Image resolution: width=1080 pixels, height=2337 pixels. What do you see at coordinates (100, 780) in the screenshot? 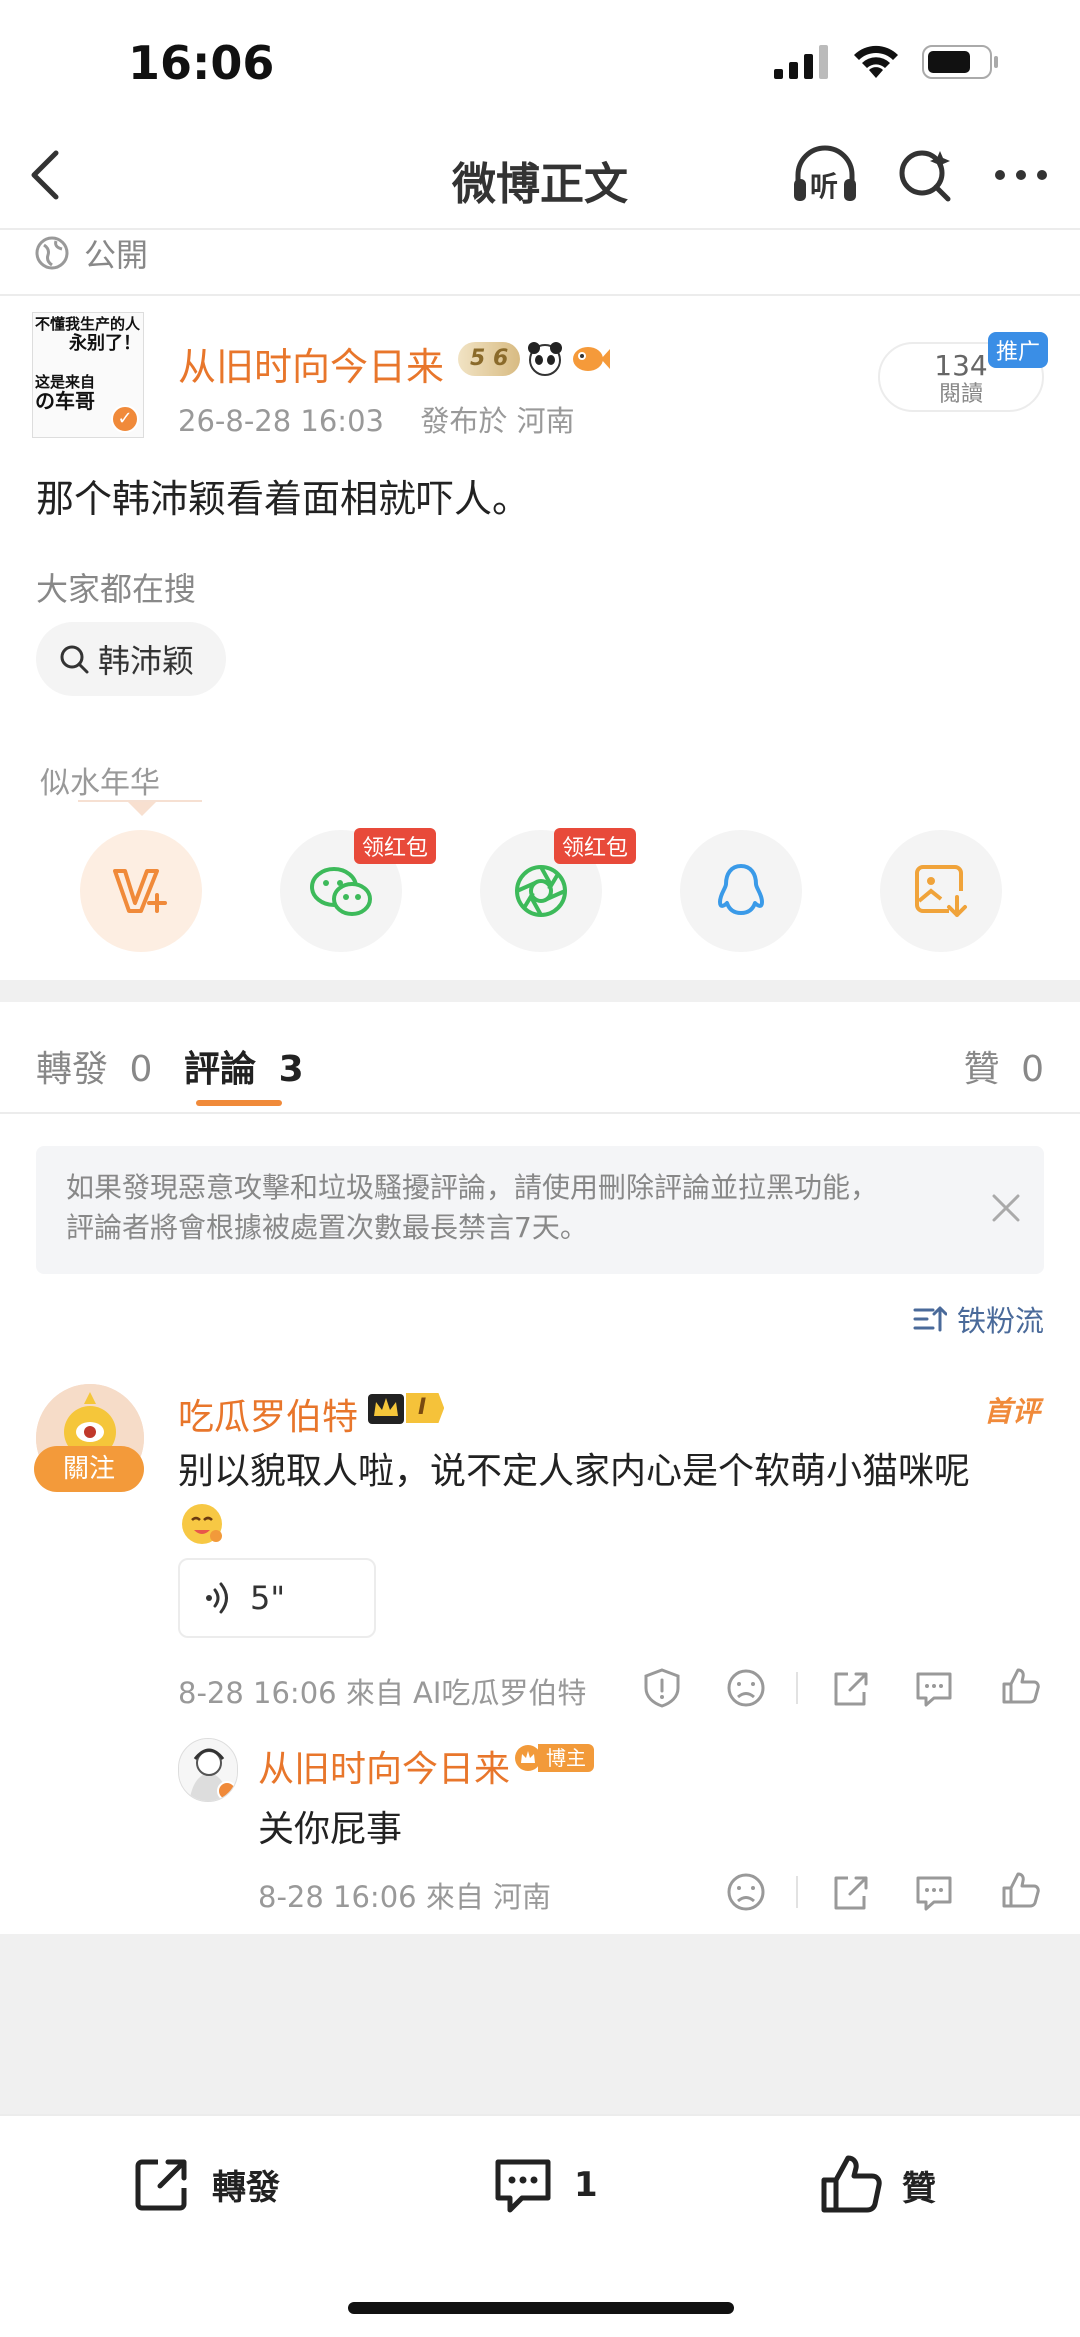
I see `music-label: 似水年华` at bounding box center [100, 780].